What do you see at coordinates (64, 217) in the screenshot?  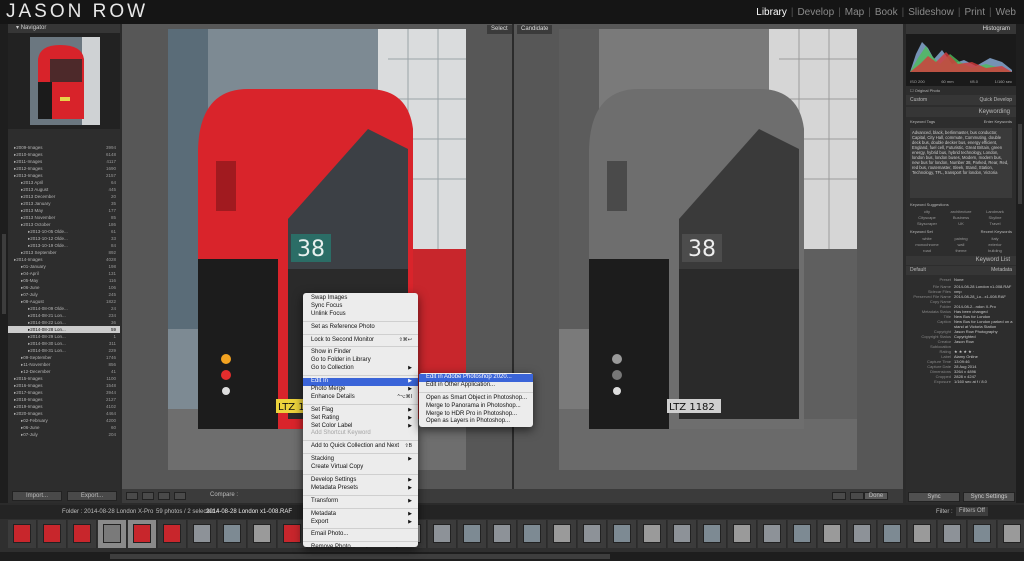 I see `folder-row: ▸ 2013 November 85` at bounding box center [64, 217].